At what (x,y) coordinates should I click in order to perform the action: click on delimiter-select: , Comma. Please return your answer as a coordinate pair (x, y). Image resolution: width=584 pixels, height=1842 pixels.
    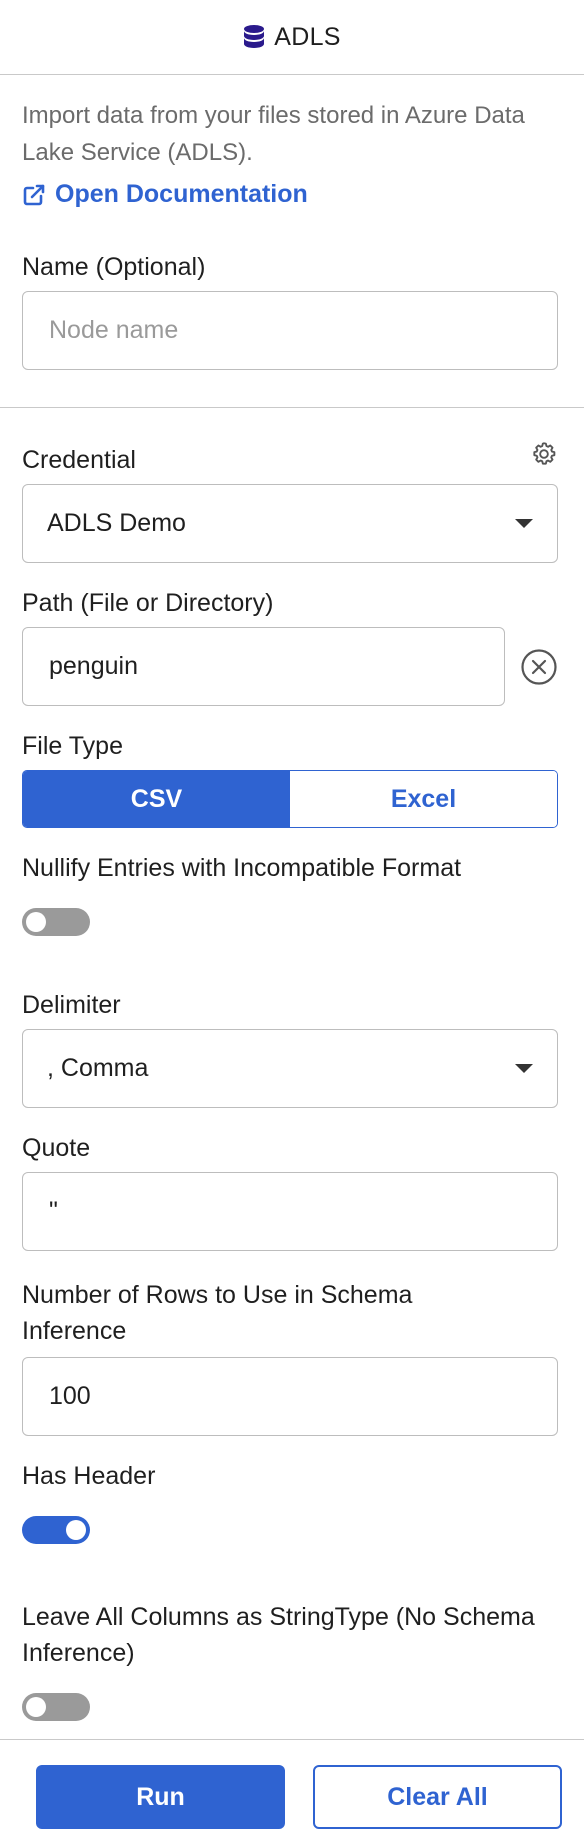
    Looking at the image, I should click on (290, 1068).